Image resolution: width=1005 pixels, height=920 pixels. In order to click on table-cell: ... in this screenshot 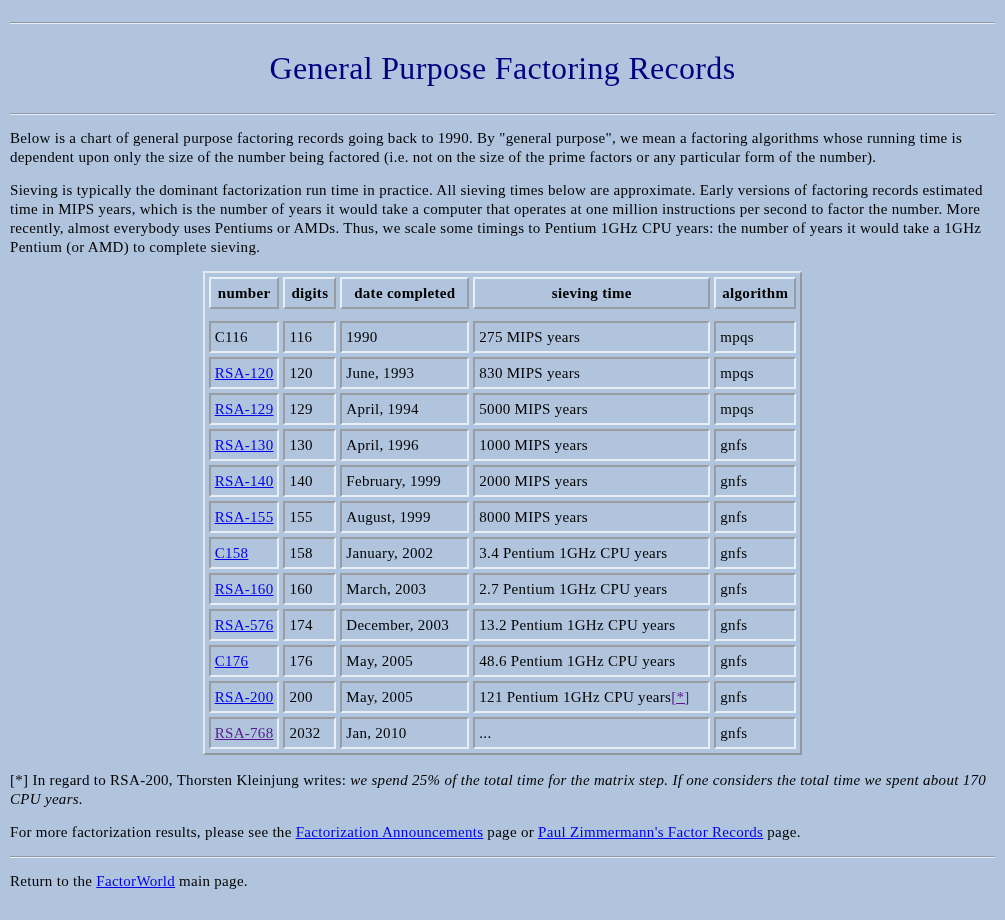, I will do `click(592, 733)`.